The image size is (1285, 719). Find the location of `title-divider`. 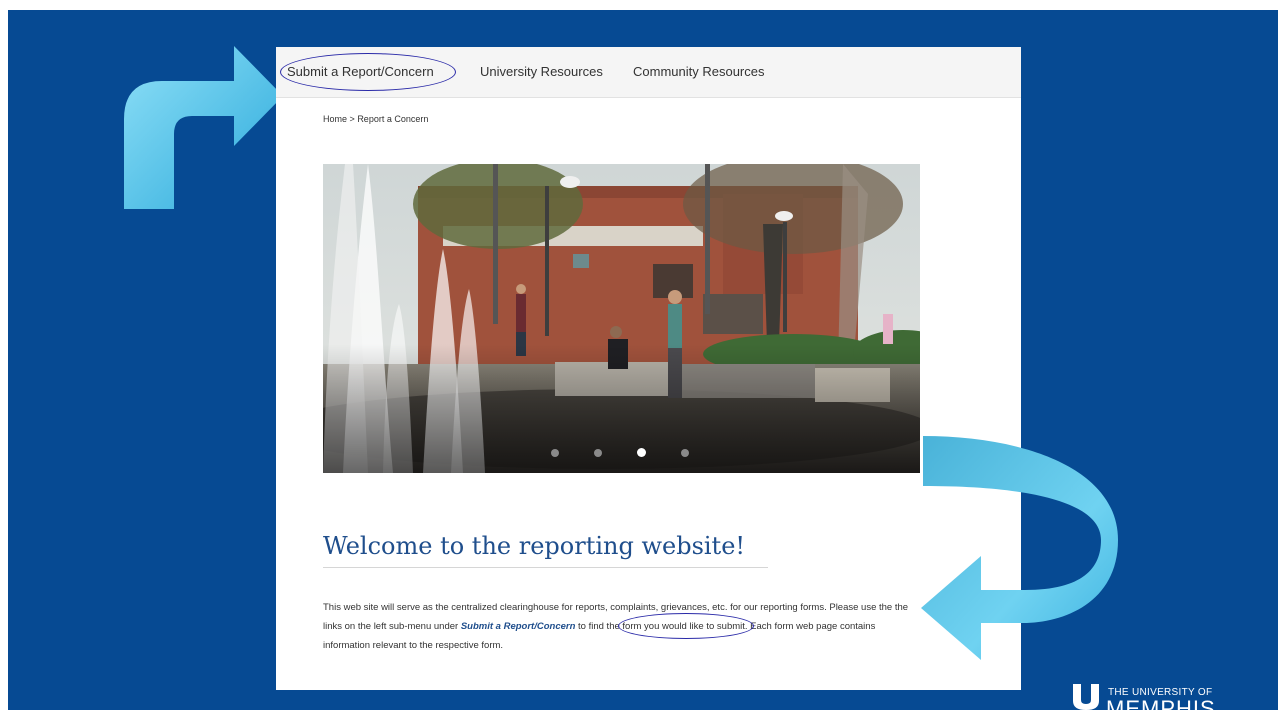

title-divider is located at coordinates (545, 567).